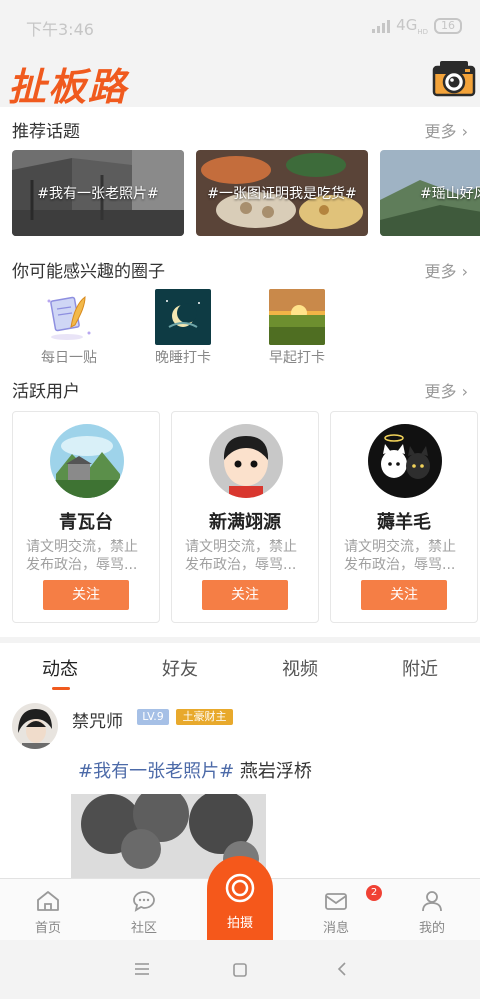 This screenshot has width=480, height=999. What do you see at coordinates (47, 928) in the screenshot?
I see `nav-home-label: 首页` at bounding box center [47, 928].